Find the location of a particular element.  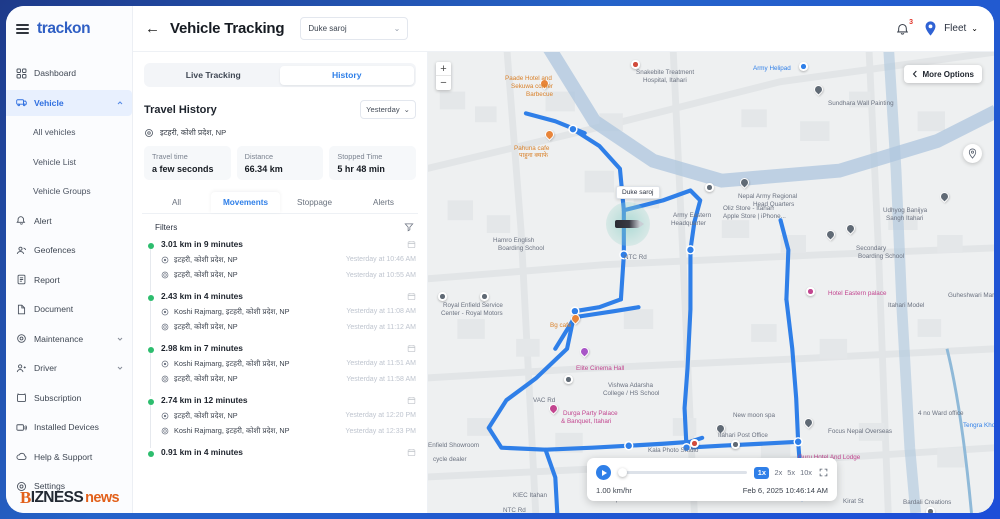

sidebar-item-installed-devices: Installed Devices is located at coordinates (69, 427).